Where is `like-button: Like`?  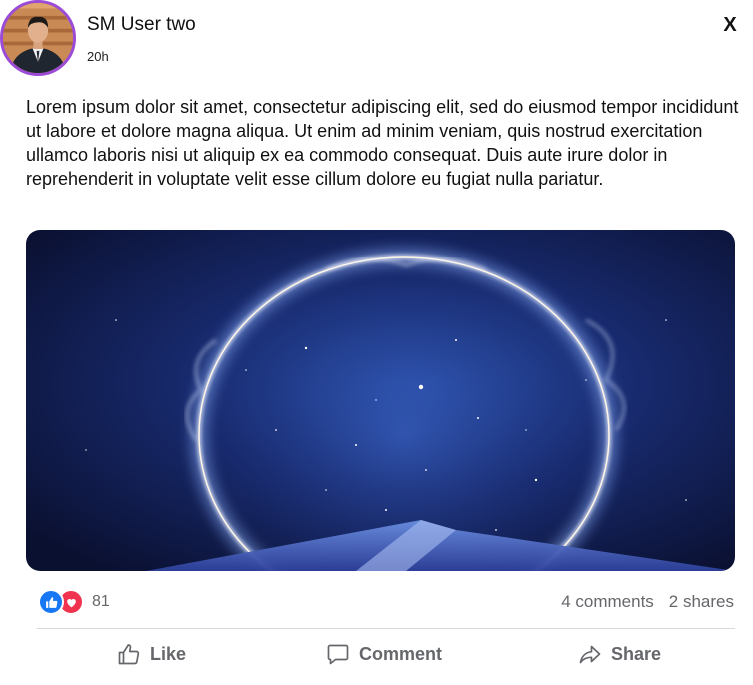
like-button: Like is located at coordinates (151, 654).